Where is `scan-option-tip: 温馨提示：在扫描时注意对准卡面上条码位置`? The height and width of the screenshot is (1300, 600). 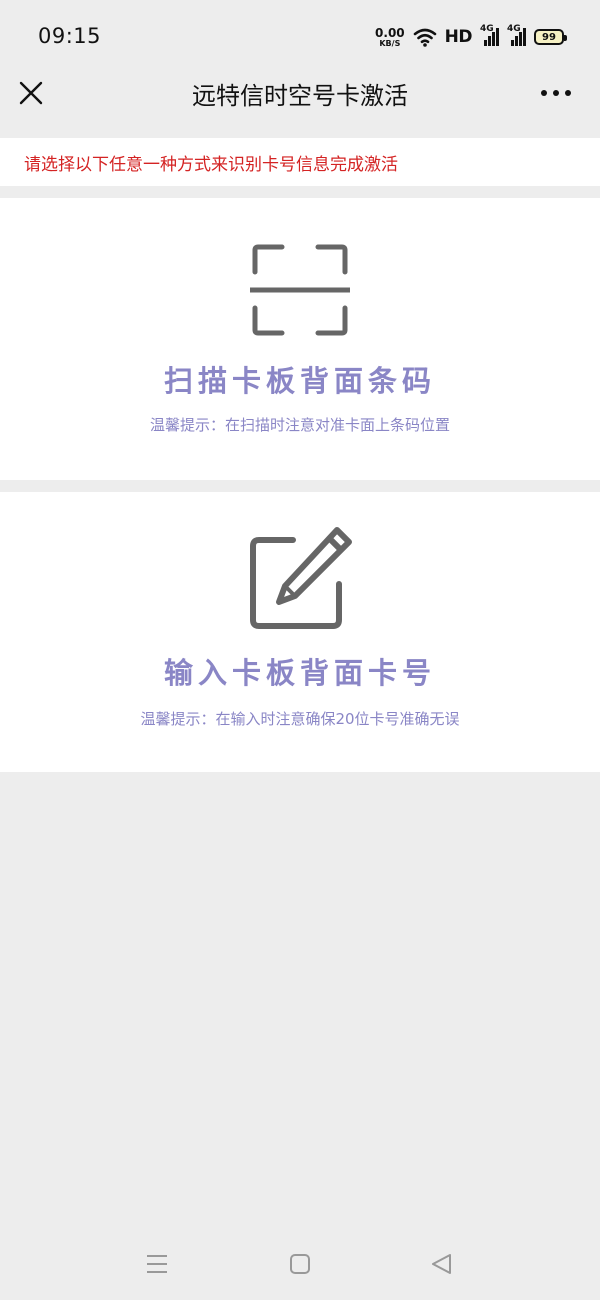
scan-option-tip: 温馨提示：在扫描时注意对准卡面上条码位置 is located at coordinates (299, 425).